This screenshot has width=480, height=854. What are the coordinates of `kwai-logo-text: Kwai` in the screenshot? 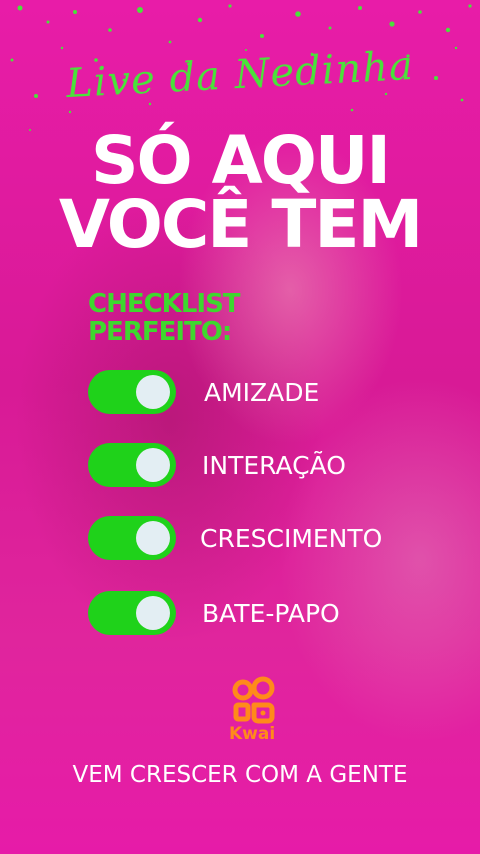 It's located at (252, 734).